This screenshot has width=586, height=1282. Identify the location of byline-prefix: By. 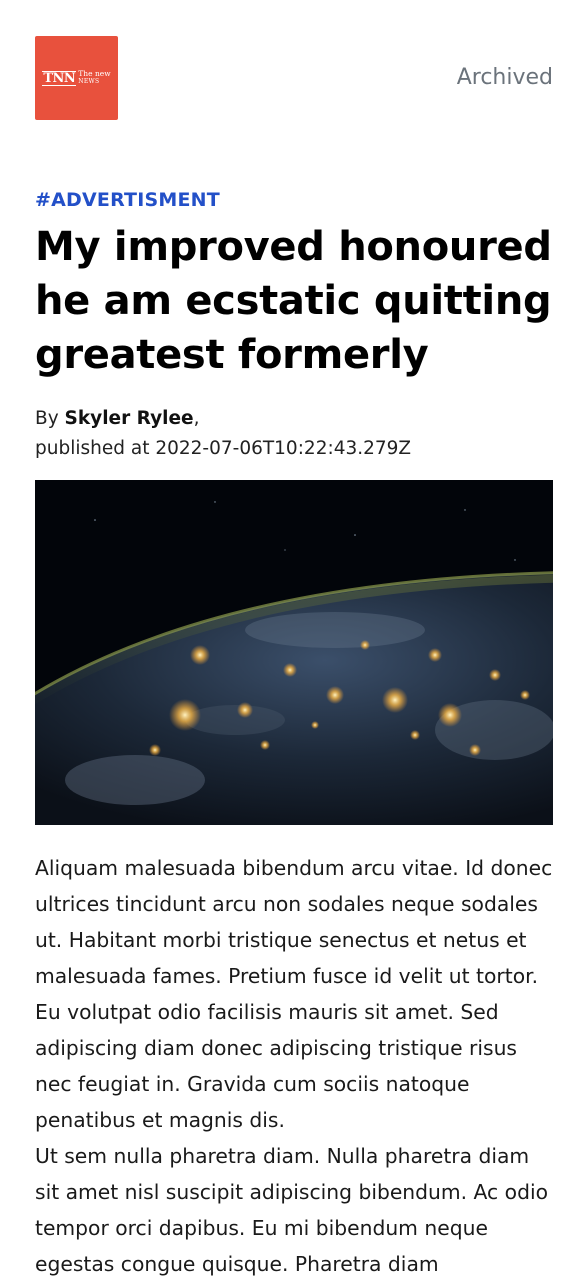
(47, 418).